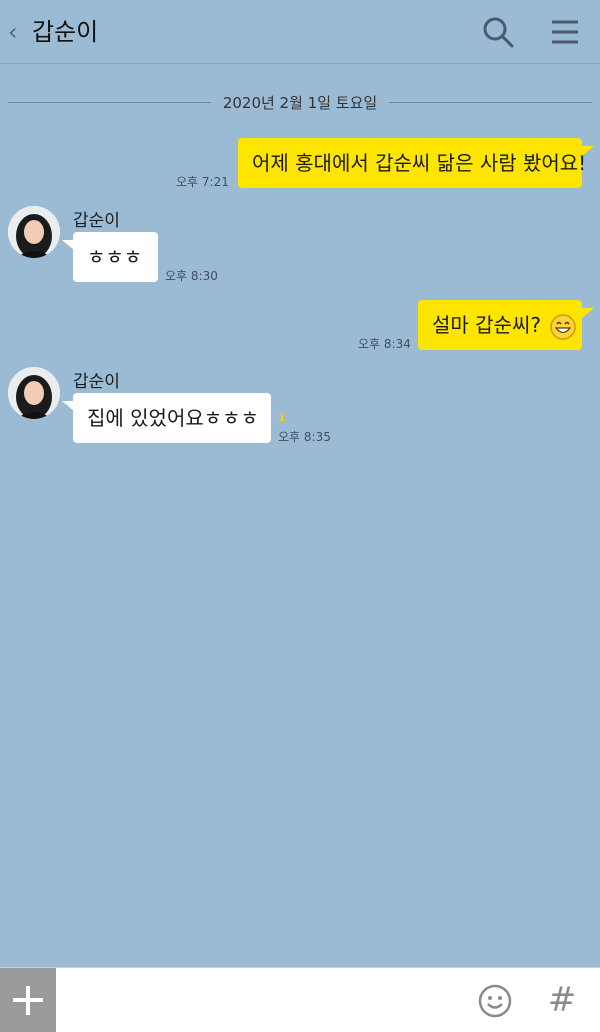 This screenshot has height=1032, width=600. Describe the element at coordinates (498, 32) in the screenshot. I see `search-icon` at that location.